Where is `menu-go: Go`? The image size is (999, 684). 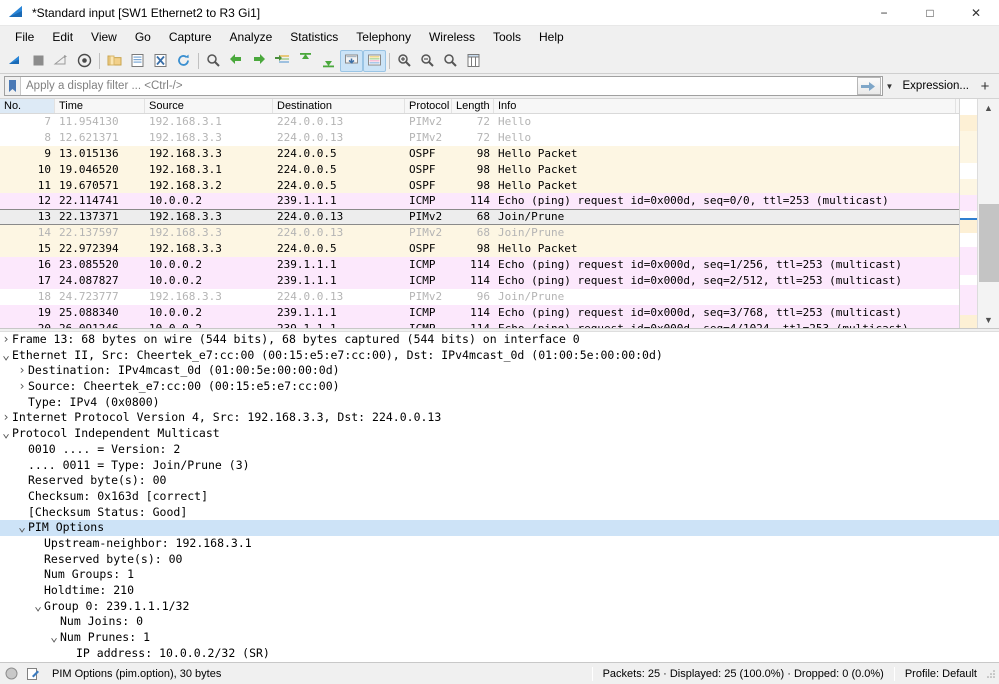 menu-go: Go is located at coordinates (143, 37).